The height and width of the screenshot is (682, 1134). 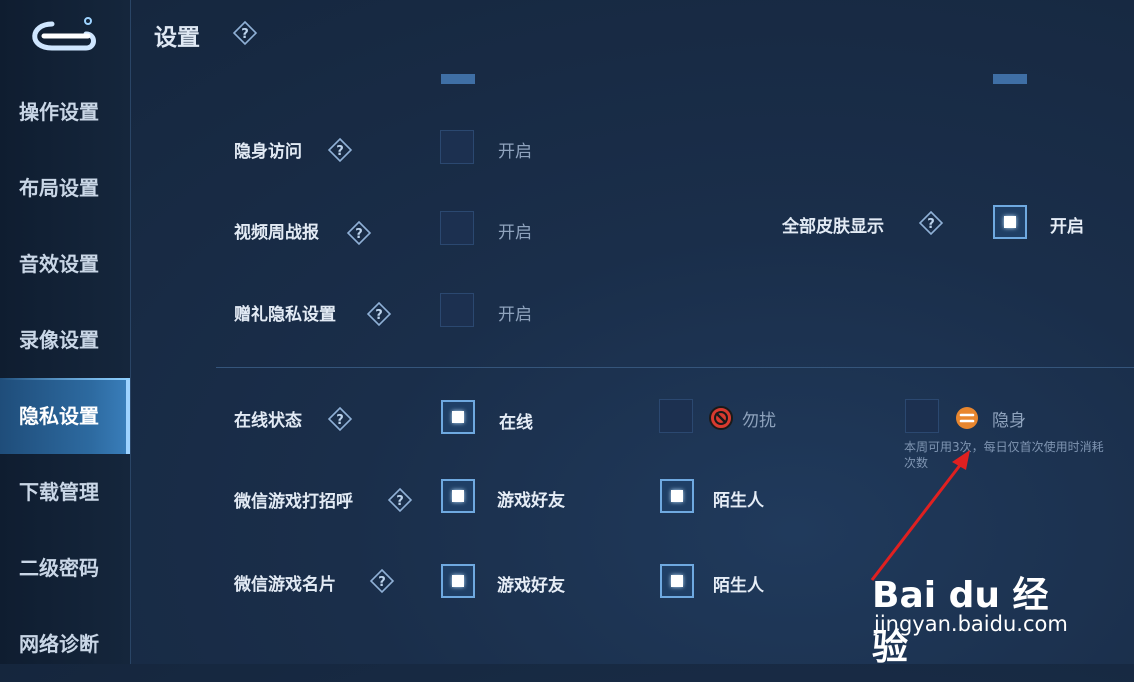 What do you see at coordinates (738, 586) in the screenshot?
I see `wechat-card-strangers-option: 陌生人` at bounding box center [738, 586].